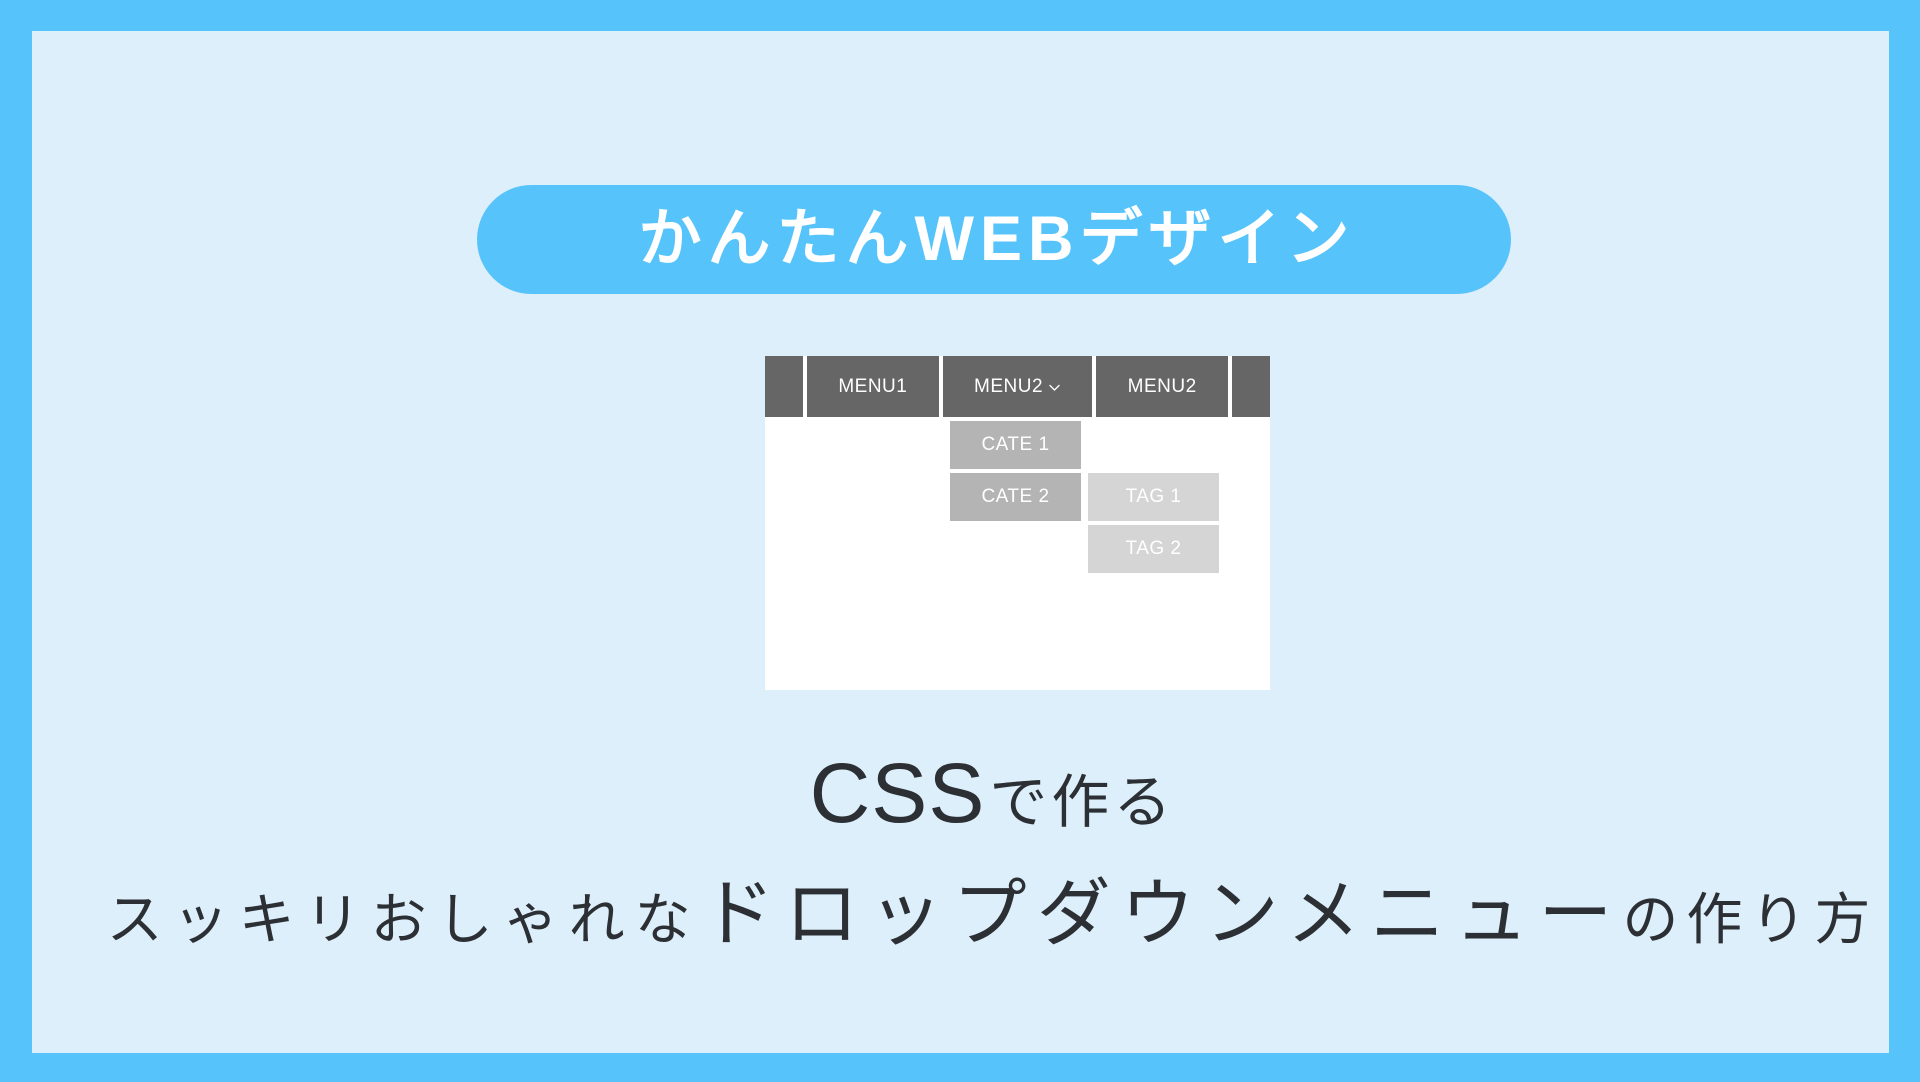 The height and width of the screenshot is (1082, 1920). Describe the element at coordinates (1054, 387) in the screenshot. I see `chevron-down-icon` at that location.